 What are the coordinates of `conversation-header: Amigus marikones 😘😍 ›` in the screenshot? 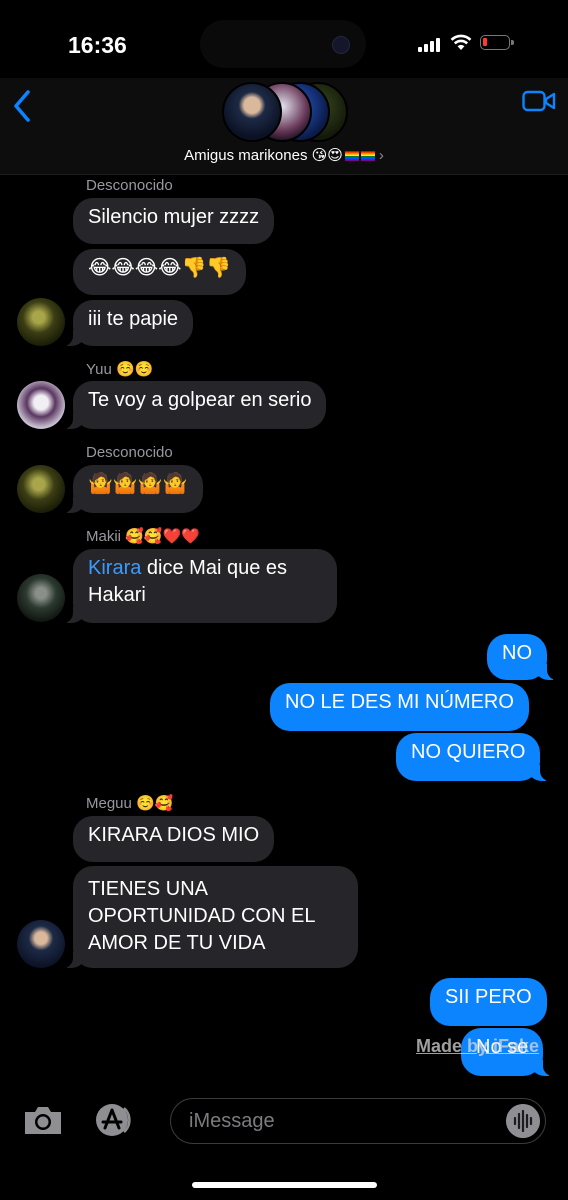 It's located at (284, 126).